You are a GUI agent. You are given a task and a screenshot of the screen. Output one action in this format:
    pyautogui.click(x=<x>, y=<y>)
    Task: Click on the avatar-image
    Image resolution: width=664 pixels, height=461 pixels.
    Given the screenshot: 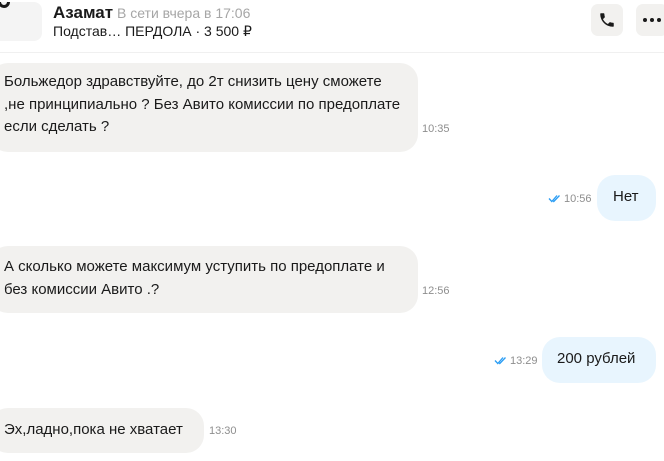 What is the action you would take?
    pyautogui.click(x=5, y=5)
    